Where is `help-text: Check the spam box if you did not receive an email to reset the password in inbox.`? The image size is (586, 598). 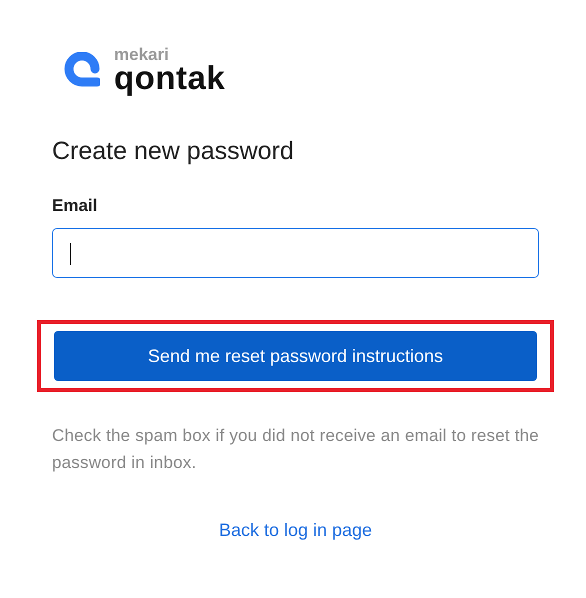
help-text: Check the spam box if you did not receive an email to reset the password in inbox. is located at coordinates (295, 449).